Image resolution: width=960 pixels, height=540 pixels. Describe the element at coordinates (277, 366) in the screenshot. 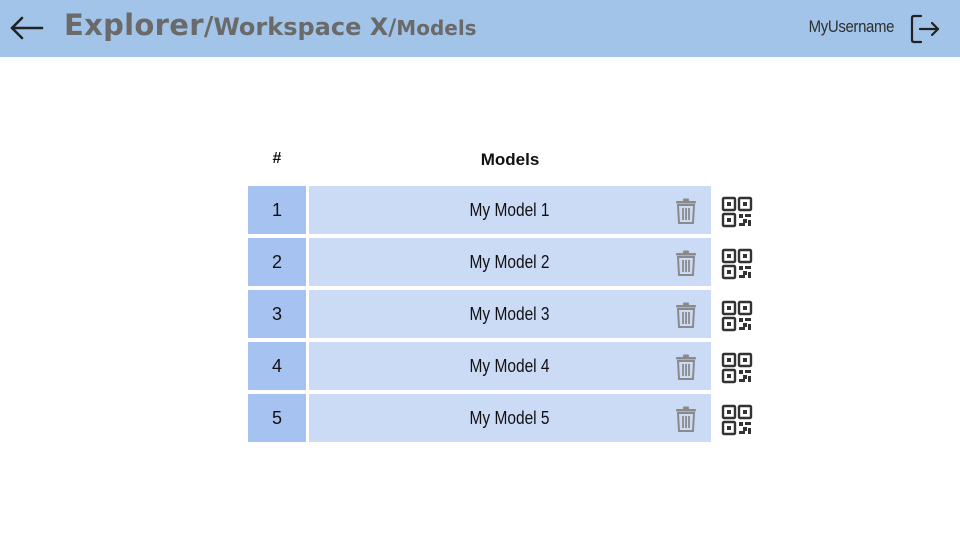

I see `row-number: 4` at that location.